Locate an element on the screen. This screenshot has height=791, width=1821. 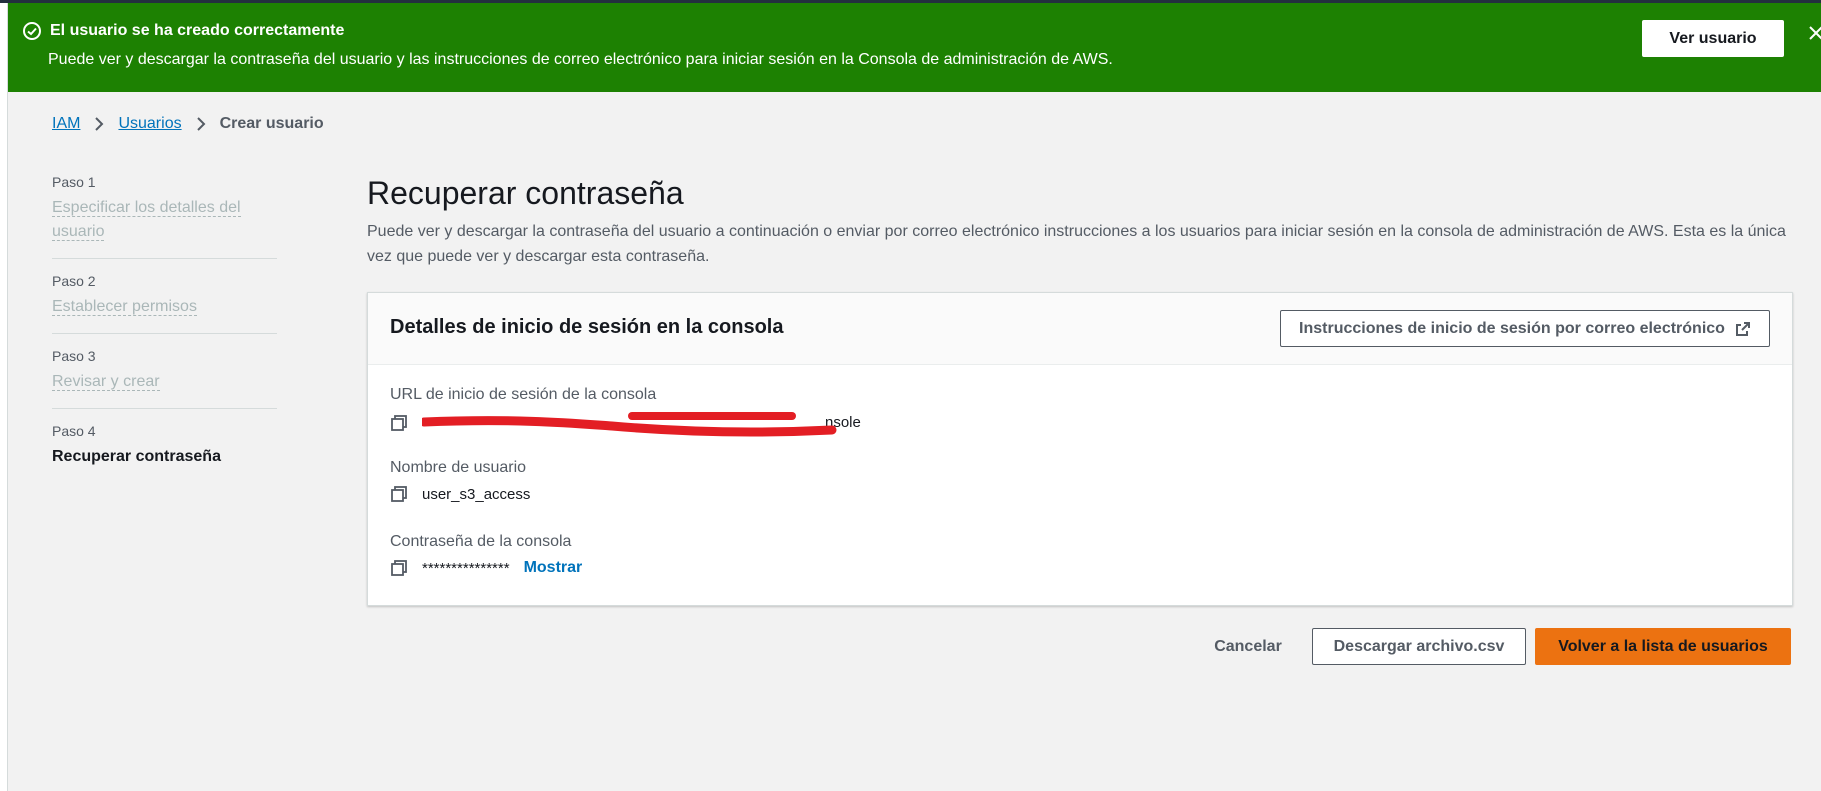
username-label: Nombre de usuario is located at coordinates (458, 467).